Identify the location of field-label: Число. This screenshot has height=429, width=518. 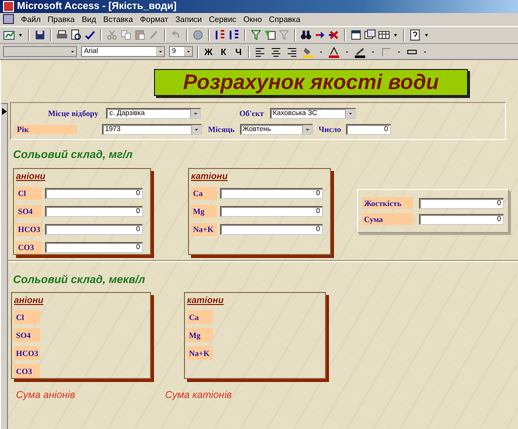
(330, 129).